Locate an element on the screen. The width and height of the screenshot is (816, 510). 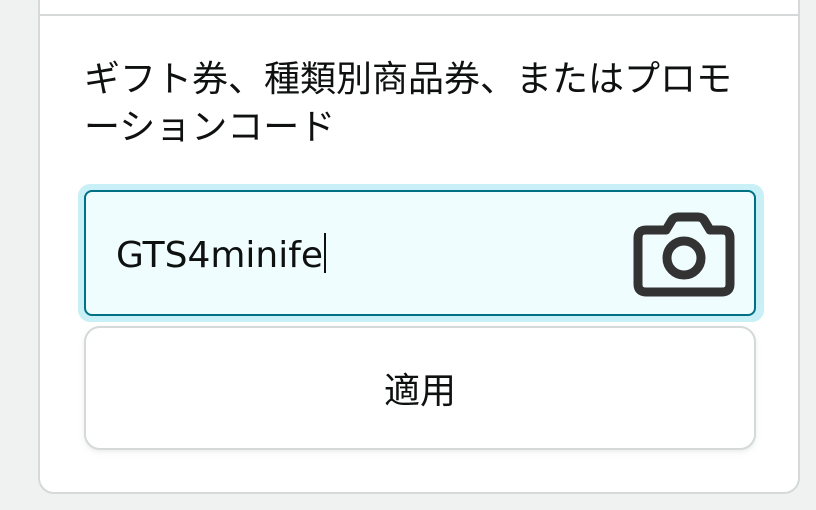
input-value-text: GTS4minife is located at coordinates (220, 255).